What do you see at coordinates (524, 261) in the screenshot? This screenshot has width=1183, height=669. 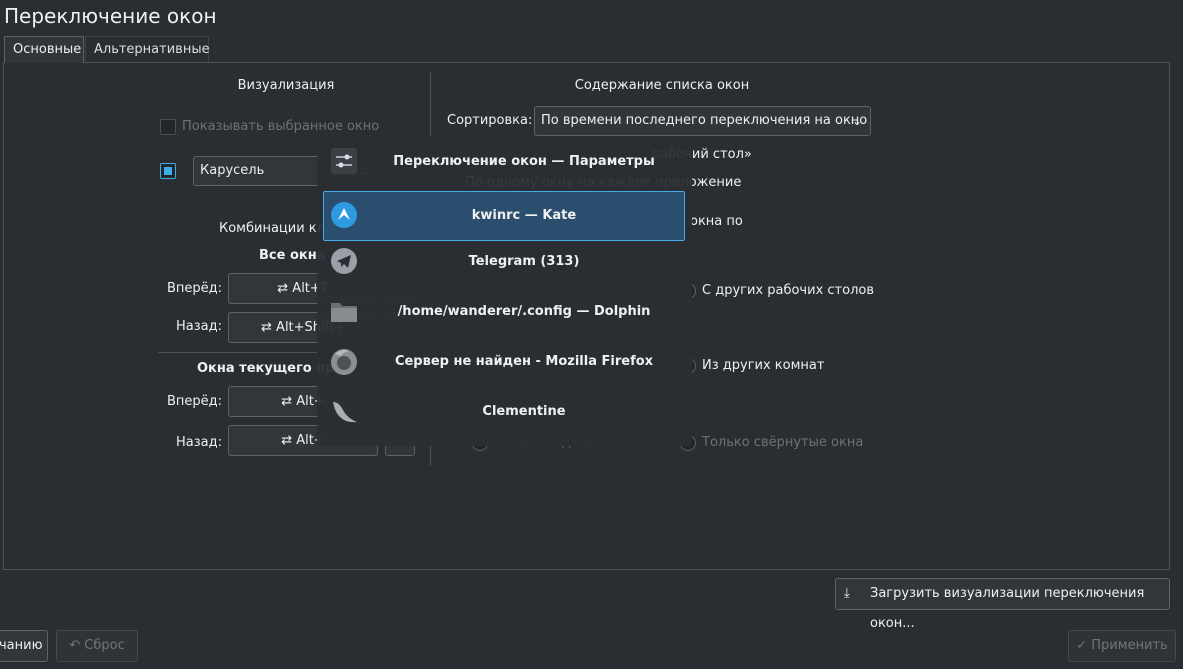 I see `switcher-item-label: Telegram (313)` at bounding box center [524, 261].